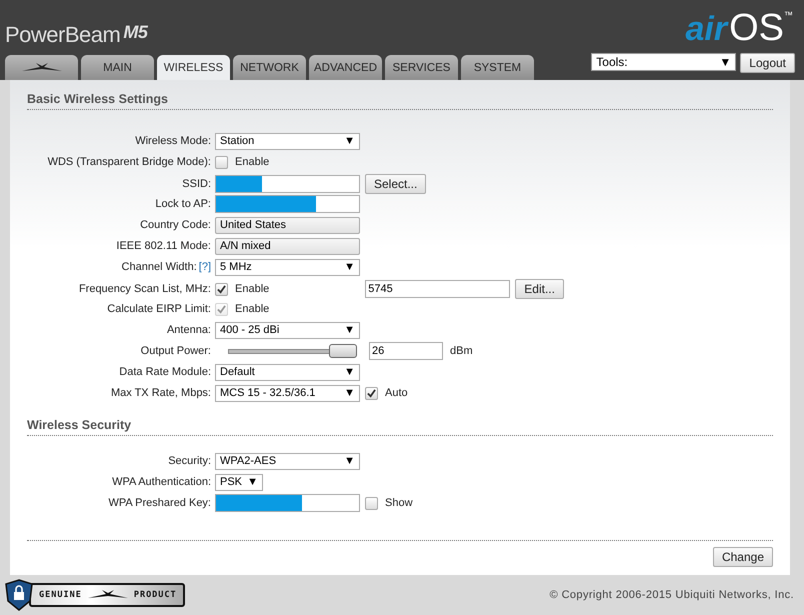 Image resolution: width=804 pixels, height=615 pixels. Describe the element at coordinates (204, 267) in the screenshot. I see `help-link: [?]` at that location.